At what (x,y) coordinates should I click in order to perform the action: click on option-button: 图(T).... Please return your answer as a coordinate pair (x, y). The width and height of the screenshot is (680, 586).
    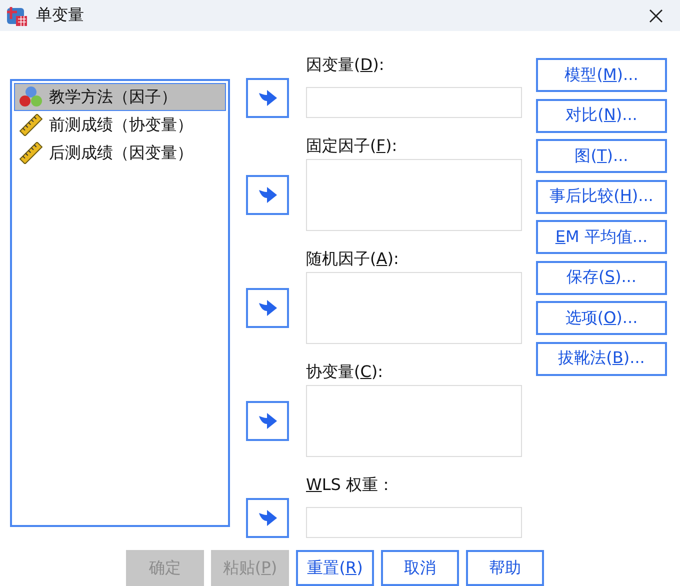
    Looking at the image, I should click on (601, 156).